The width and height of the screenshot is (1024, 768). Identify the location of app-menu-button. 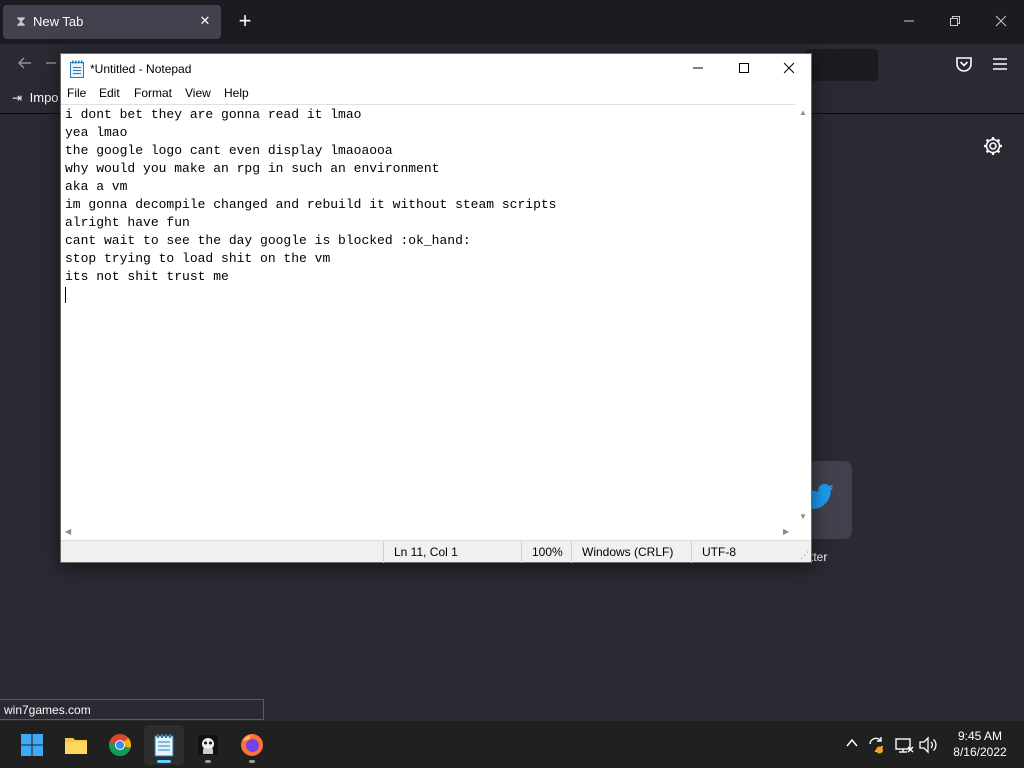
(1000, 65).